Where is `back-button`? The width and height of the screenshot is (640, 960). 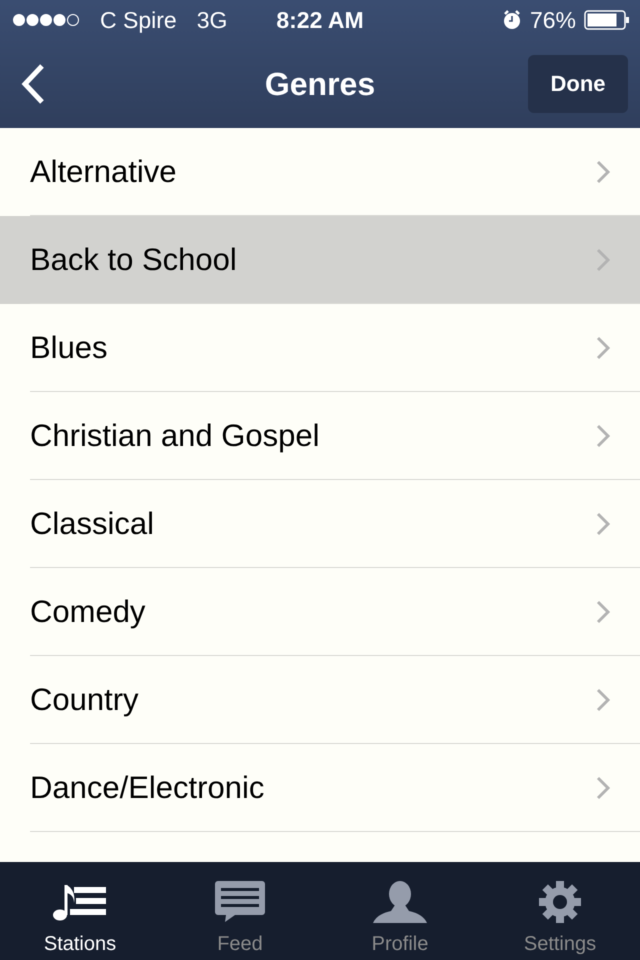
back-button is located at coordinates (33, 84).